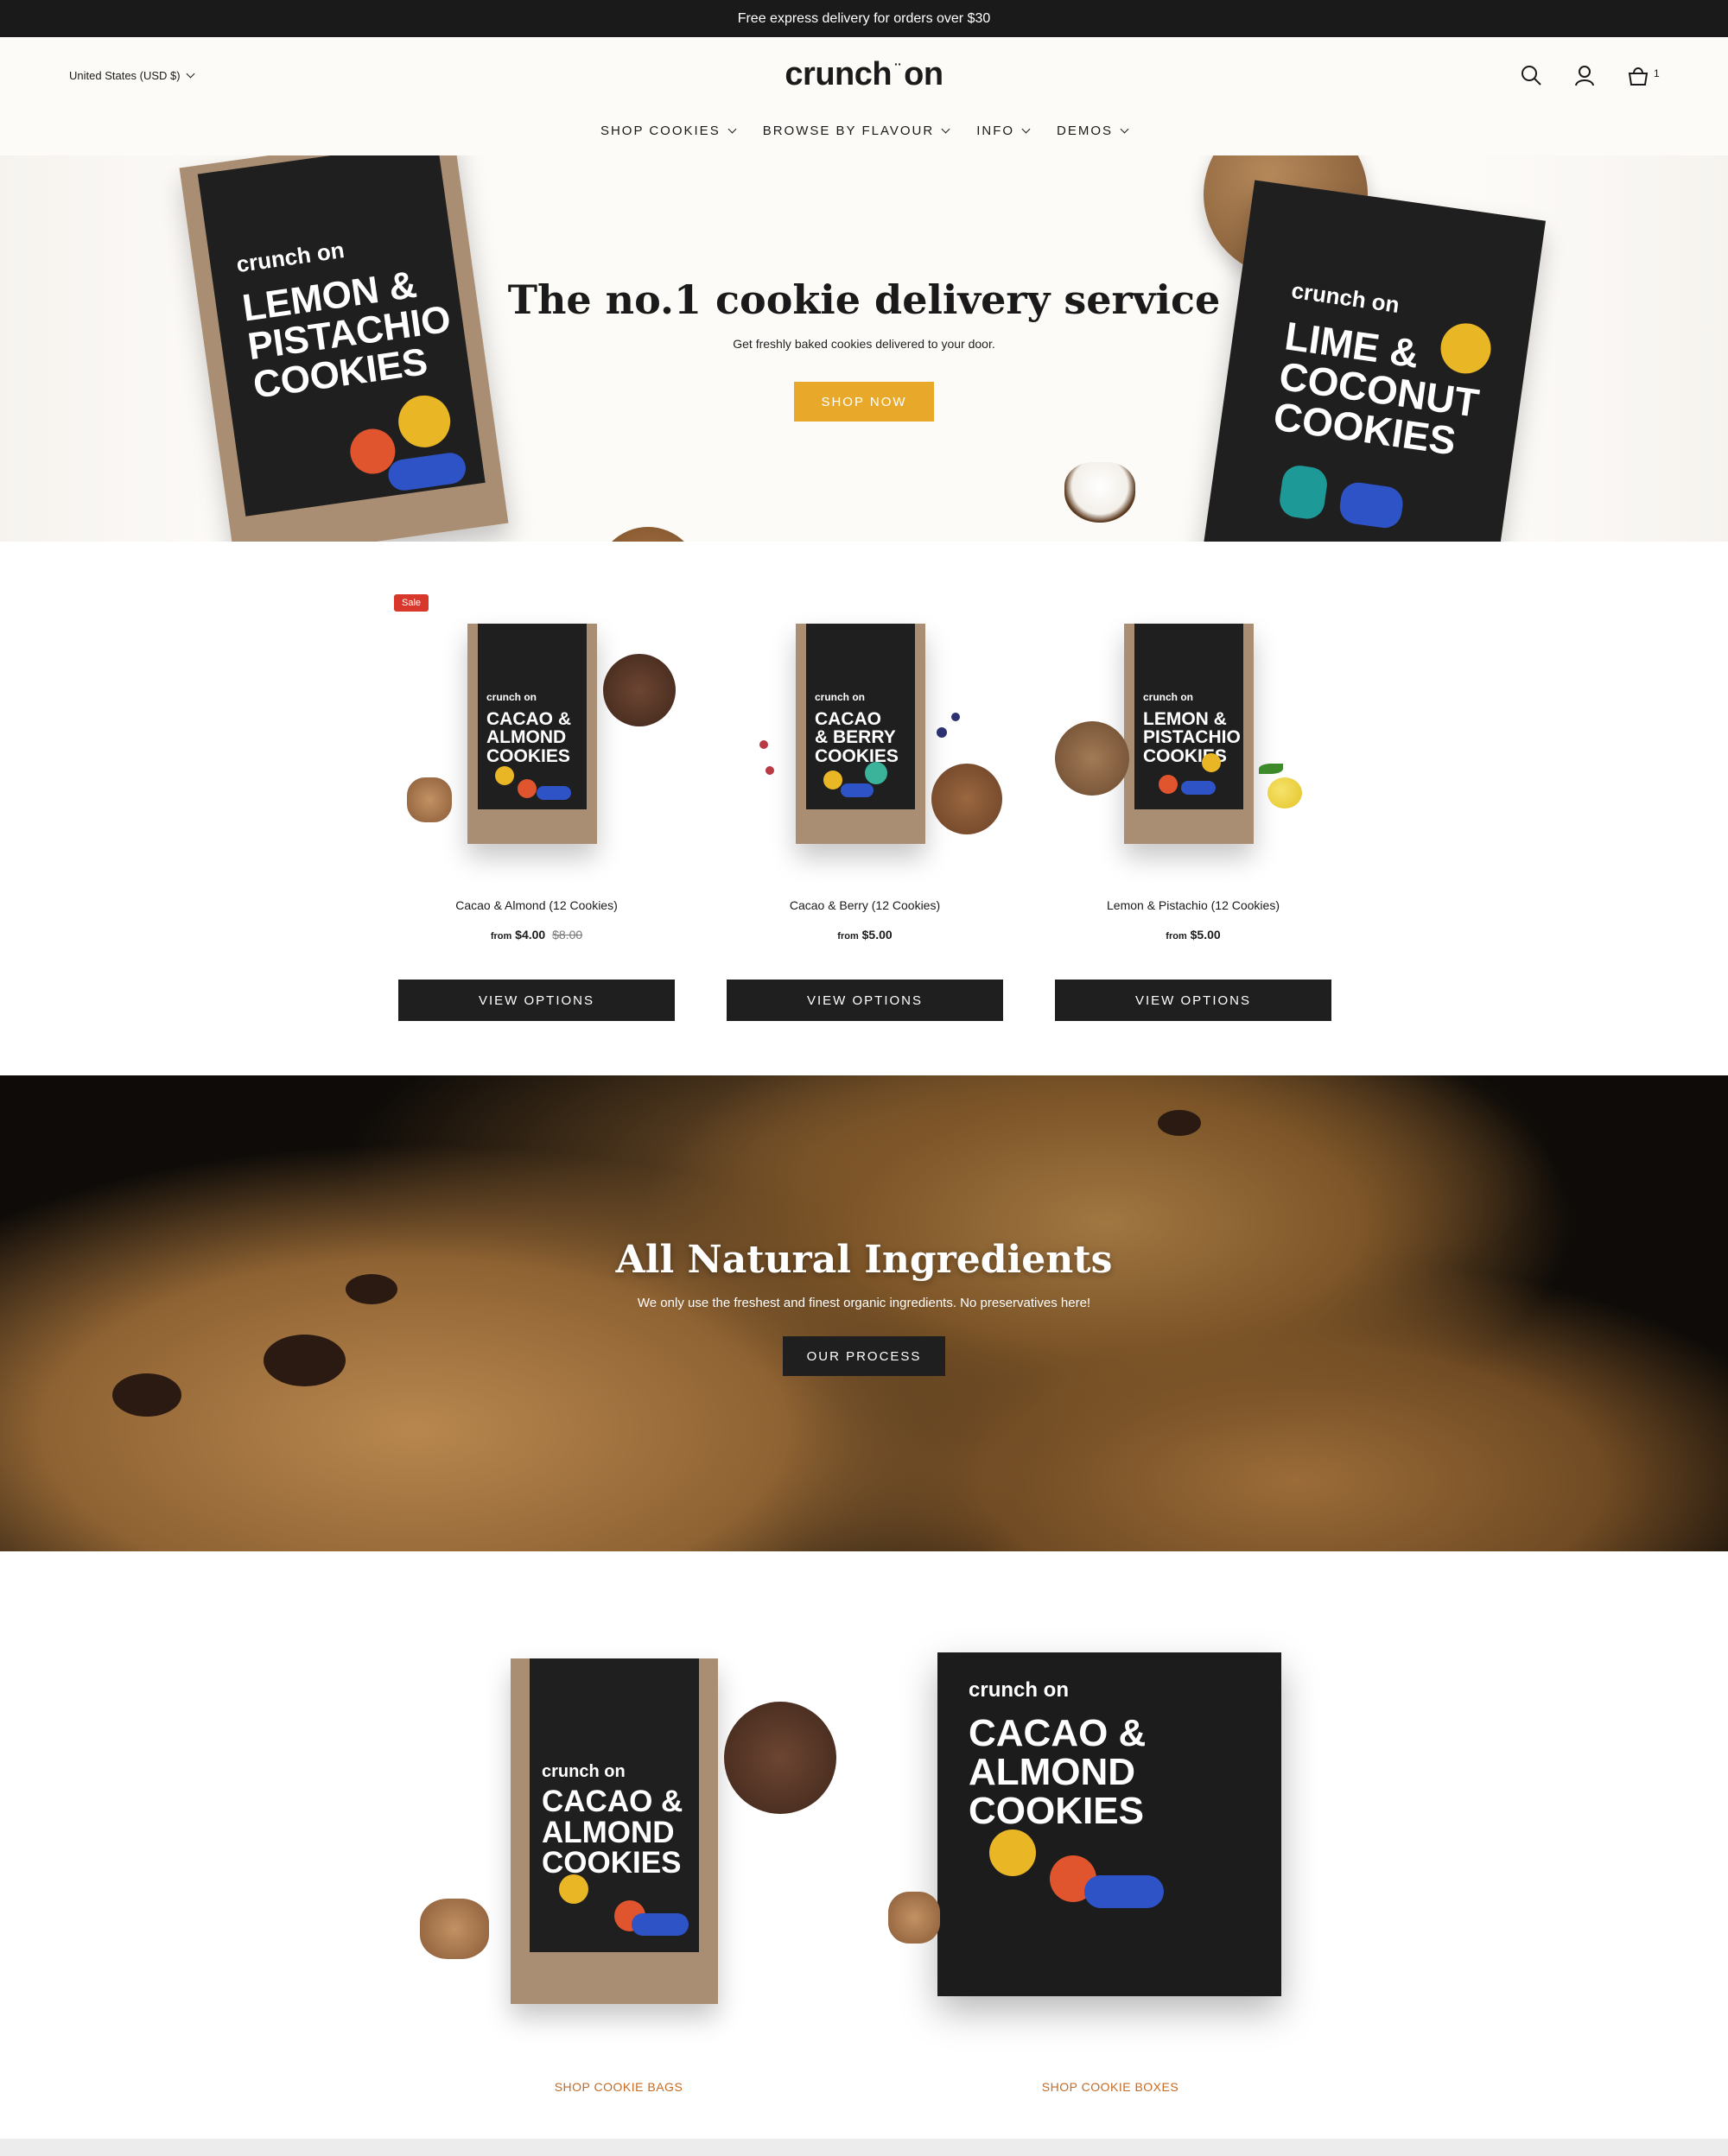  What do you see at coordinates (567, 935) in the screenshot?
I see `price-compare: $8.00` at bounding box center [567, 935].